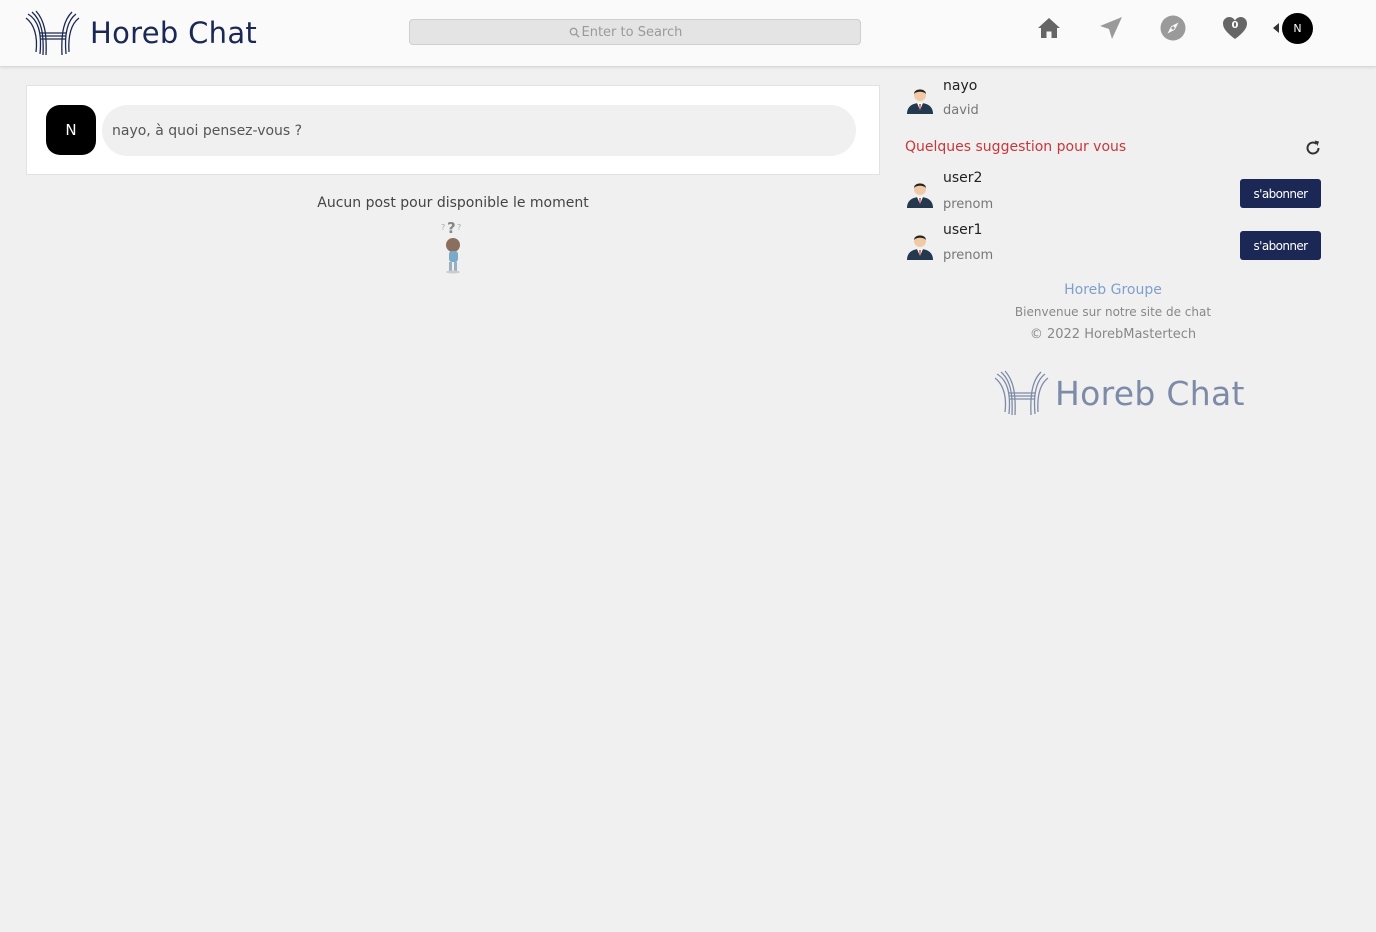 The height and width of the screenshot is (932, 1376). I want to click on header-avatar-initial: N, so click(1297, 28).